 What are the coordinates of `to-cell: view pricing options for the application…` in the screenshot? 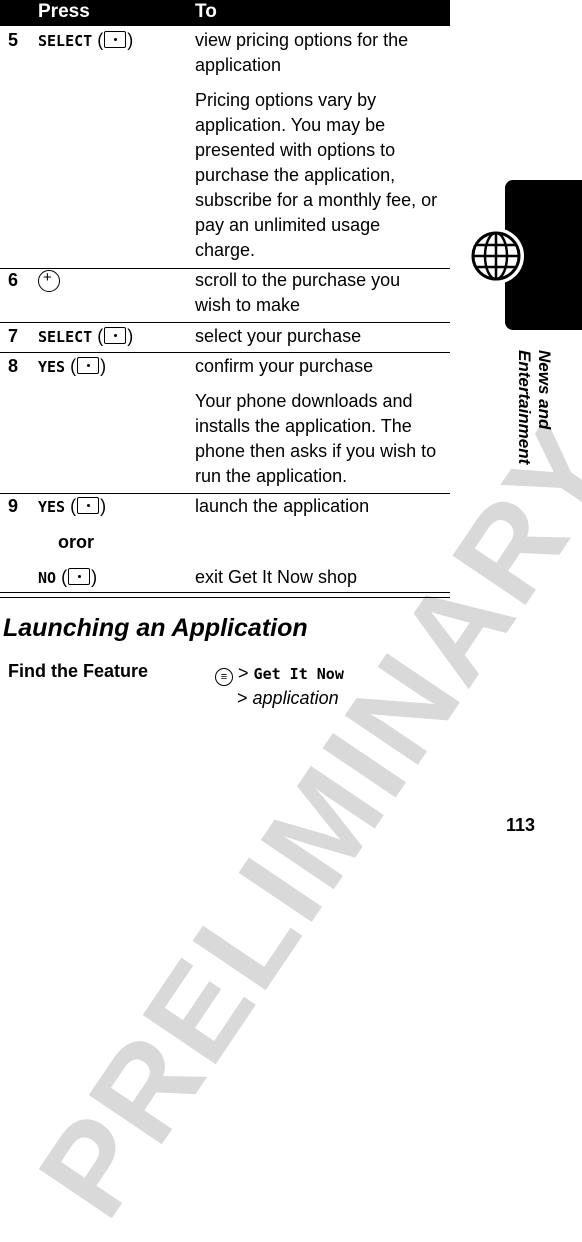 It's located at (317, 145).